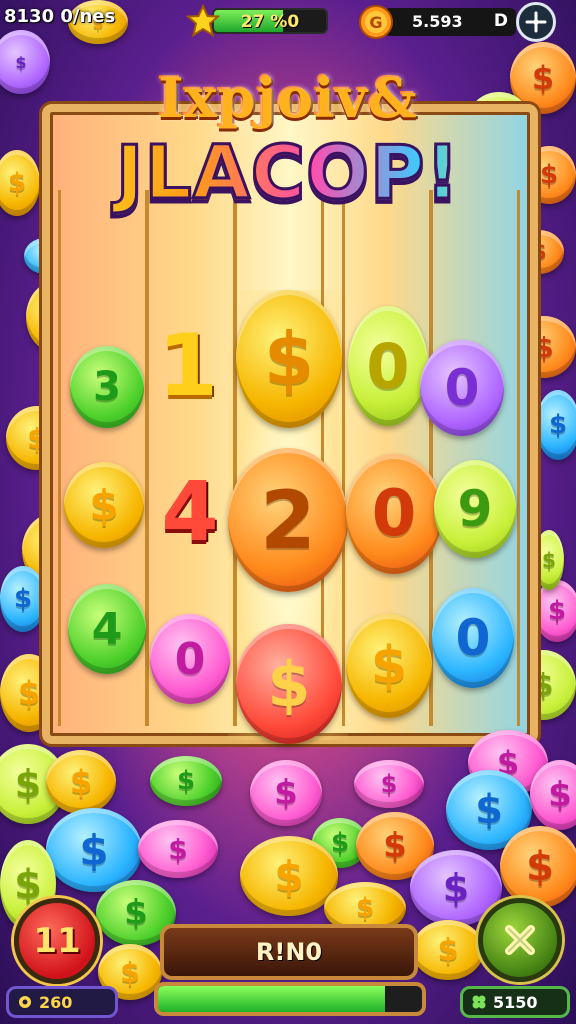 This screenshot has height=1024, width=576. I want to click on spin-mode-text: R!N0, so click(289, 952).